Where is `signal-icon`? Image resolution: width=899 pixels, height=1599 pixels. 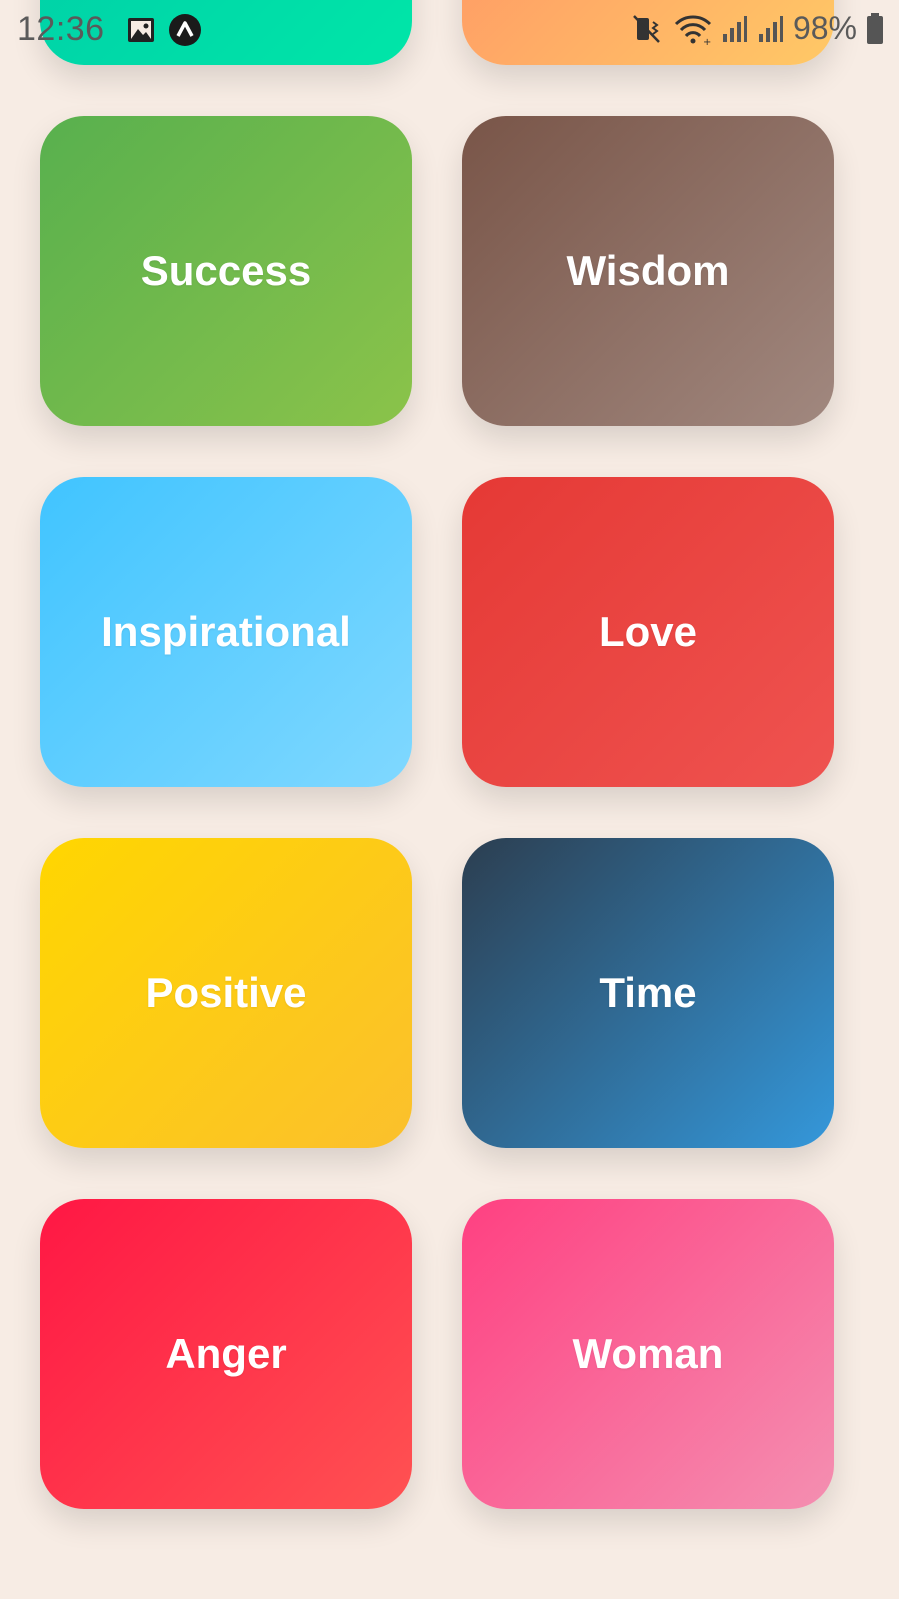 signal-icon is located at coordinates (735, 29).